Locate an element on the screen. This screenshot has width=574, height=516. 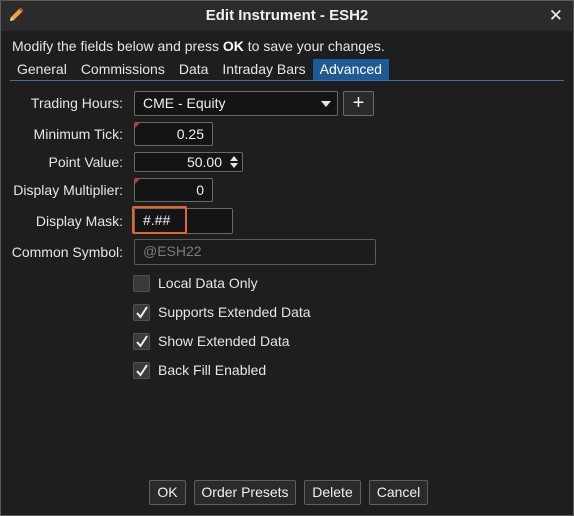
window-title: Edit Instrument - ESH2 is located at coordinates (287, 15).